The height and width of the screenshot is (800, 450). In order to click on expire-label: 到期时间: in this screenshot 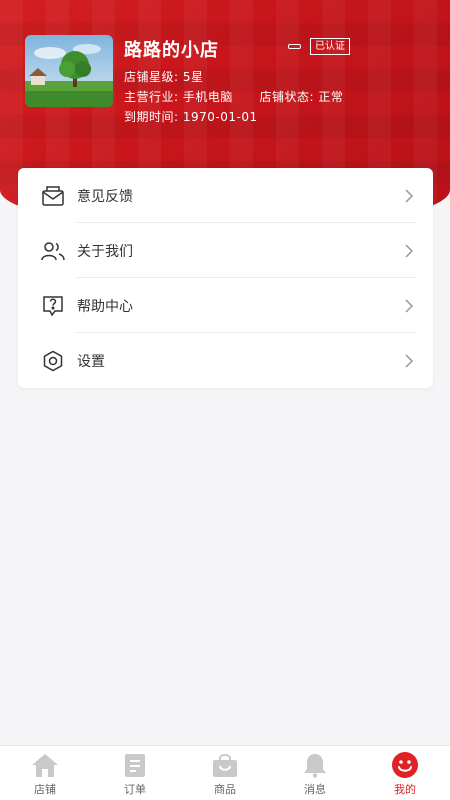, I will do `click(151, 117)`.